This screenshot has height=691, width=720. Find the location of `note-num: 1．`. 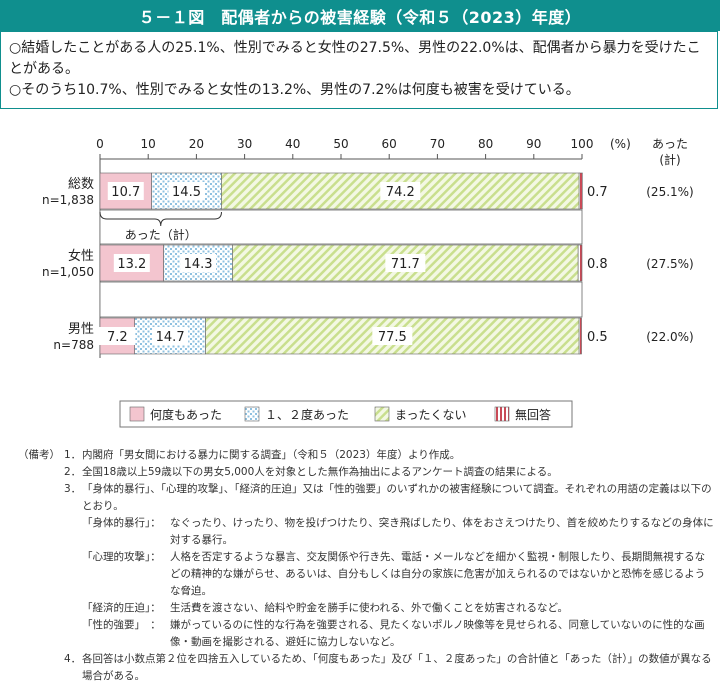

note-num: 1． is located at coordinates (73, 455).